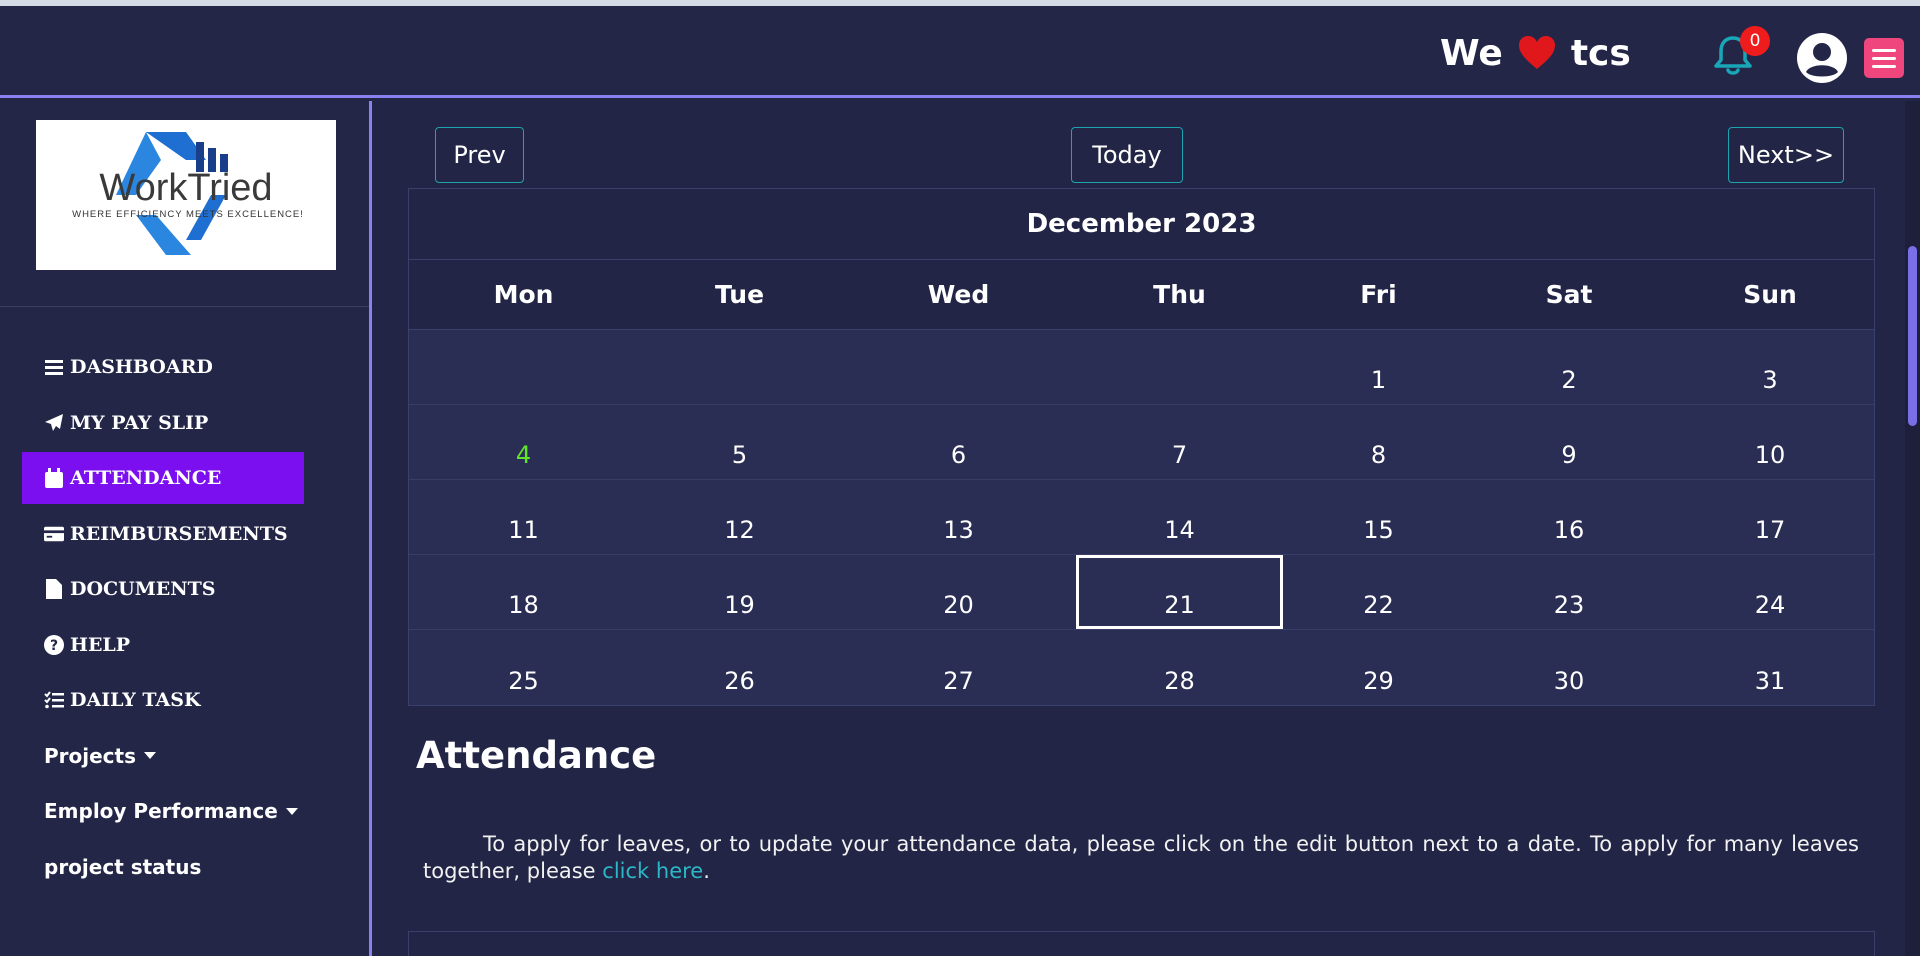  What do you see at coordinates (135, 700) in the screenshot?
I see `sidebar-item-label: DAILY TASK` at bounding box center [135, 700].